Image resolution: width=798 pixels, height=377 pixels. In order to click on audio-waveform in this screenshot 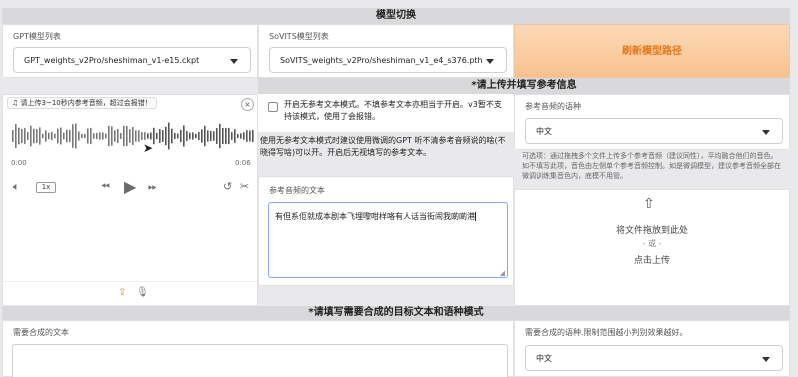, I will do `click(134, 136)`.